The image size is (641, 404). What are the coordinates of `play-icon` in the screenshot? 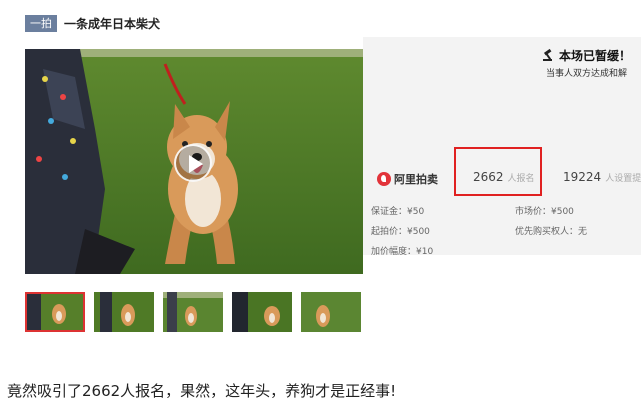 It's located at (193, 163).